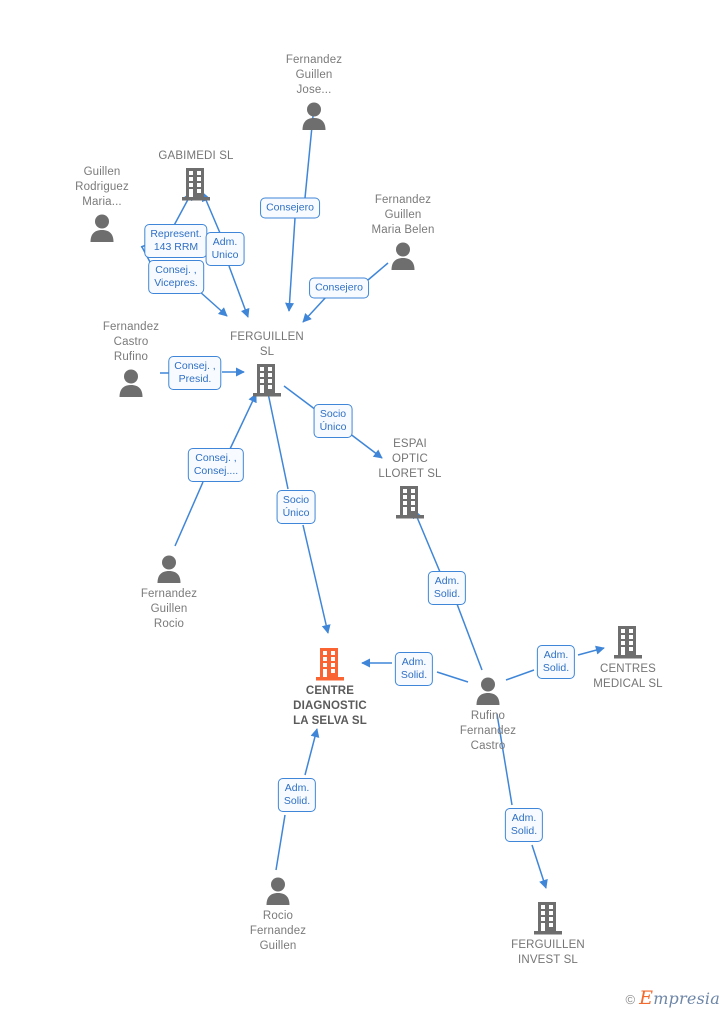  Describe the element at coordinates (239, 291) in the screenshot. I see `edge-gabimedi-ferguillen-b` at that location.